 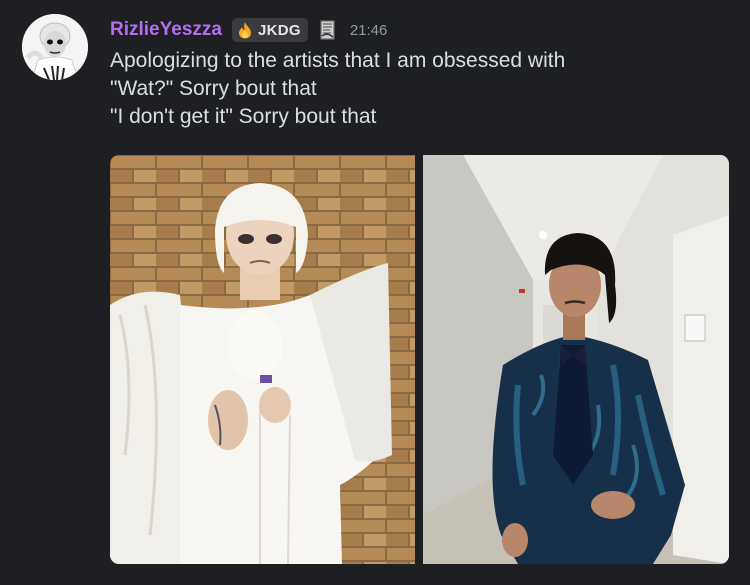 I want to click on avatar-portrait-icon, so click(x=55, y=47).